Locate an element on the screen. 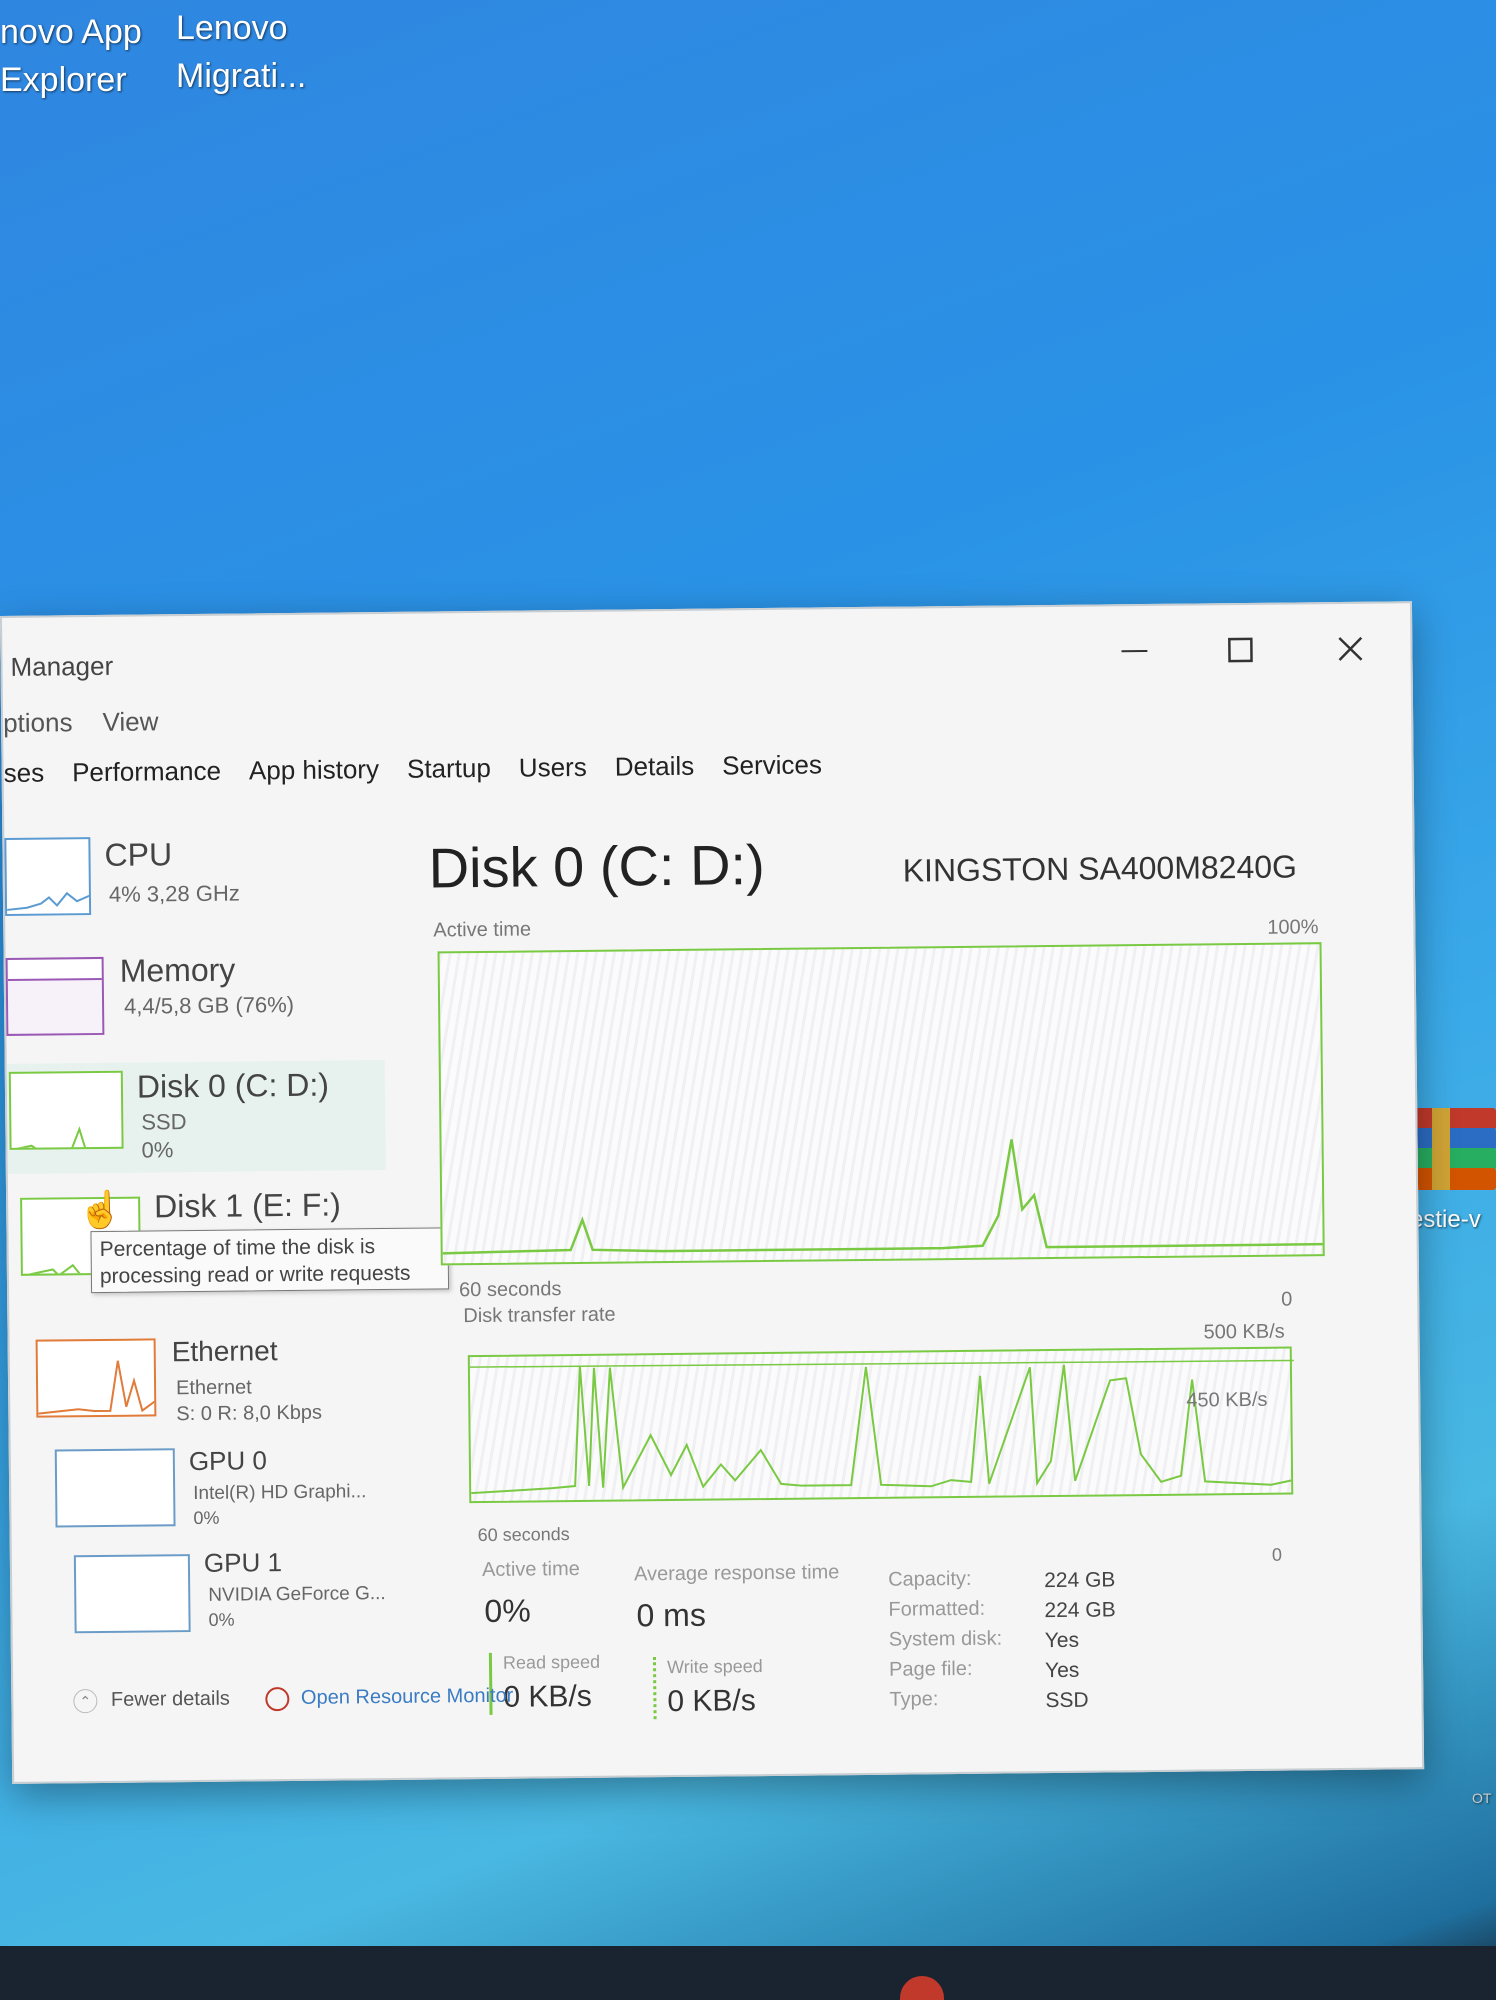  gpu1-thumbnail-graph is located at coordinates (132, 1594).